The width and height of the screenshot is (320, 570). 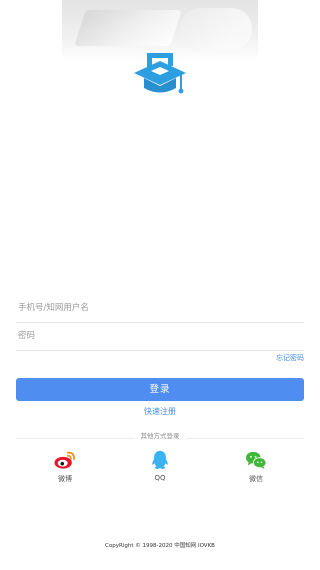 What do you see at coordinates (65, 479) in the screenshot?
I see `weibo-label: 微博` at bounding box center [65, 479].